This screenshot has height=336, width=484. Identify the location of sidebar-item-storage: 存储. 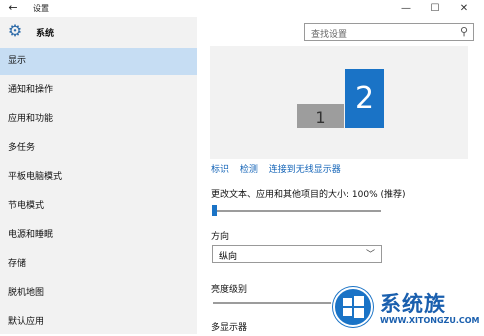
(98, 264).